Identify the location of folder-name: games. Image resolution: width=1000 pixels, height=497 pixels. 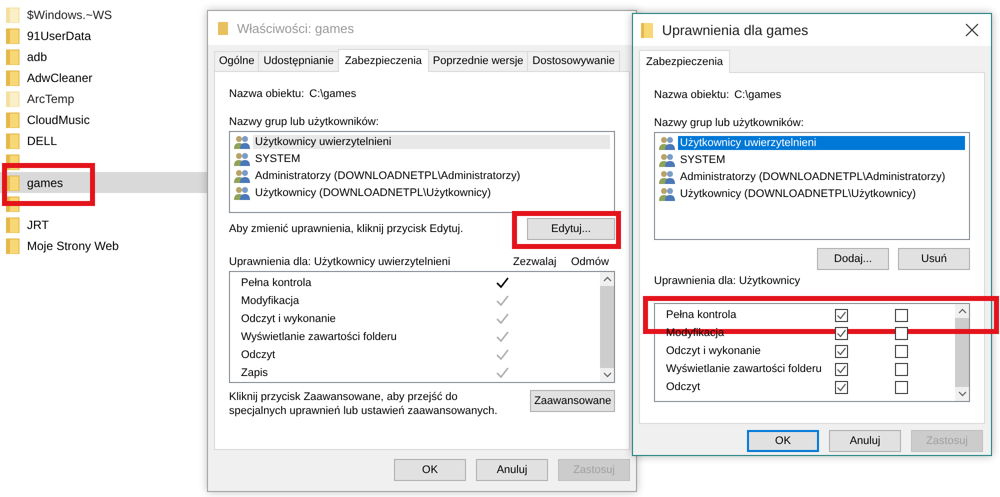
(45, 183).